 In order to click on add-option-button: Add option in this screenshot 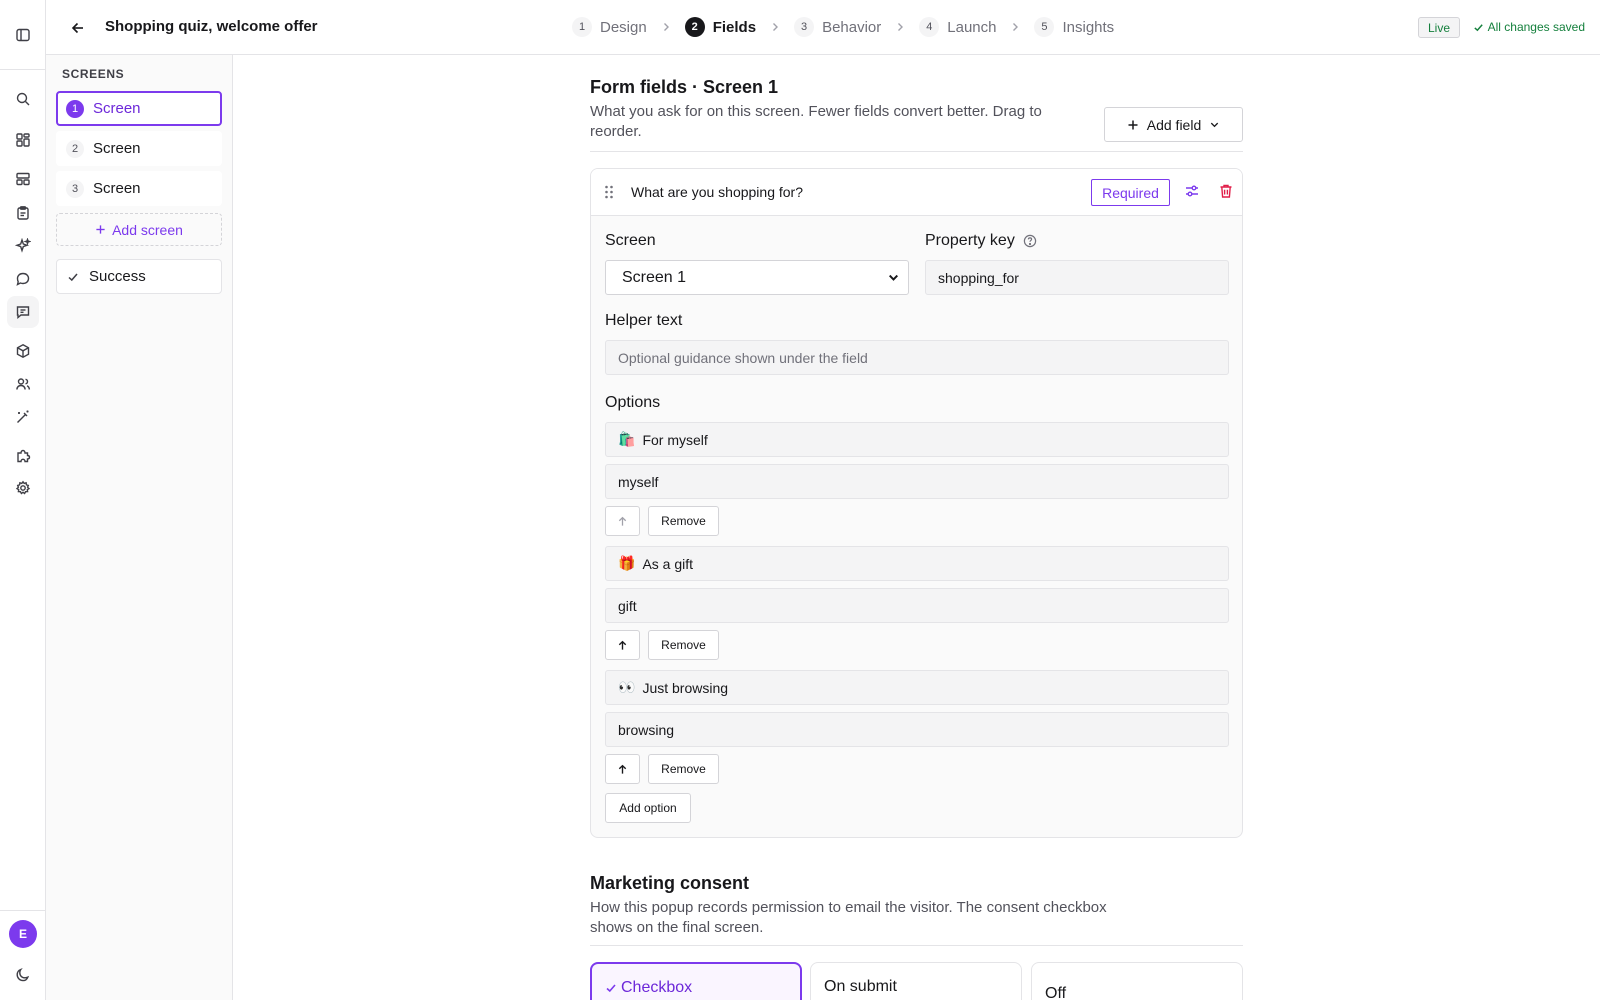, I will do `click(648, 808)`.